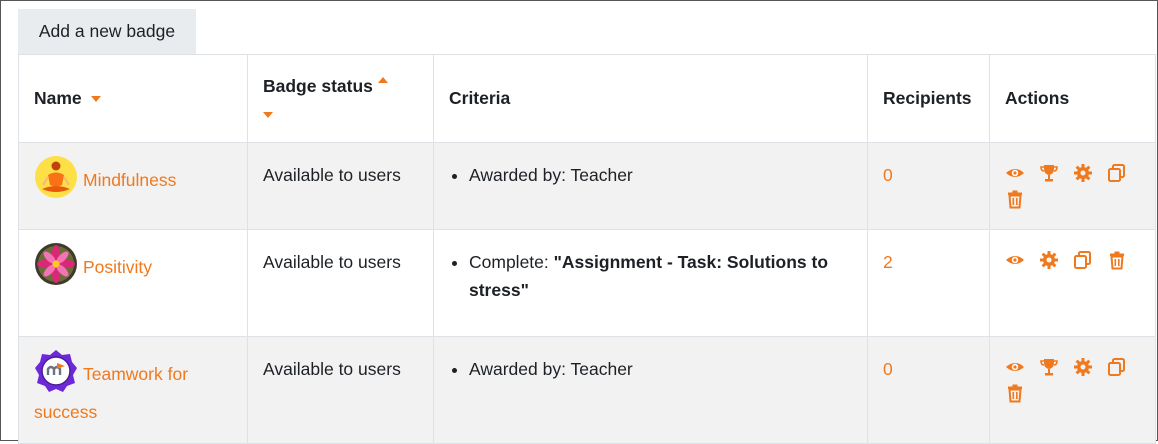  Describe the element at coordinates (382, 80) in the screenshot. I see `sort-asc-icon` at that location.